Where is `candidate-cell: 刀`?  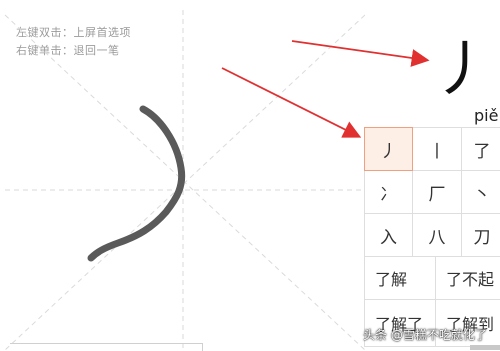
candidate-cell: 刀 is located at coordinates (480, 235).